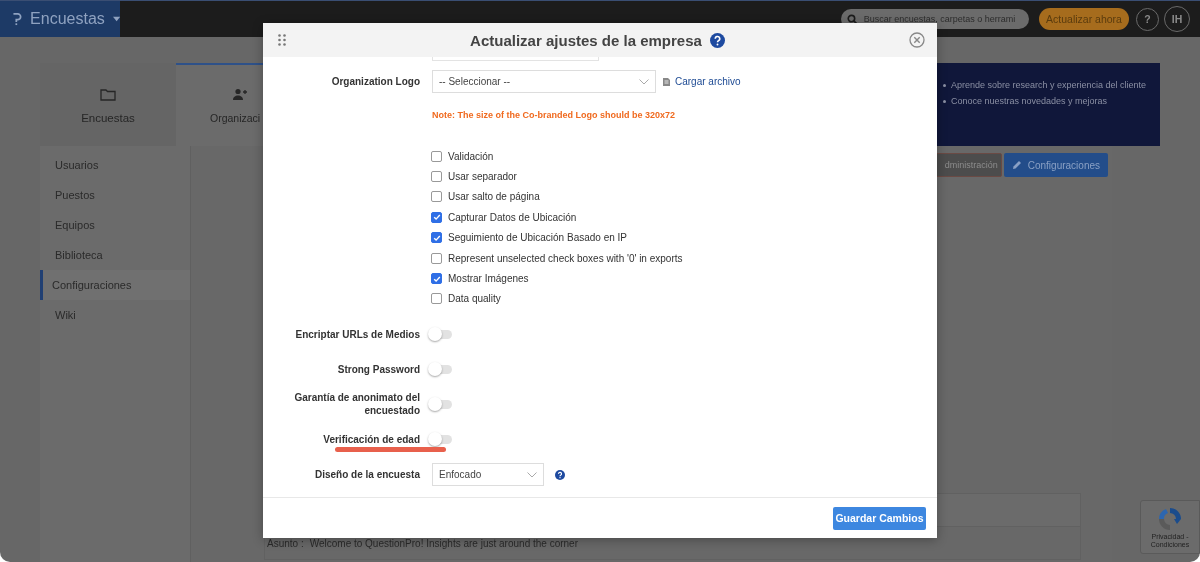 The width and height of the screenshot is (1200, 562). What do you see at coordinates (356, 404) in the screenshot?
I see `field-label: Garantía de anonimato del encuestado` at bounding box center [356, 404].